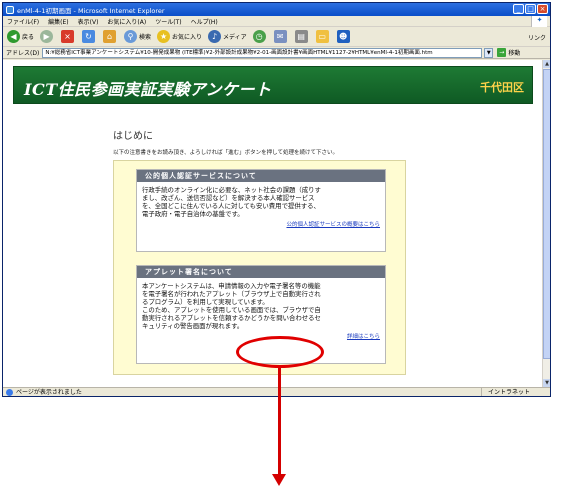 Image resolution: width=563 pixels, height=495 pixels. I want to click on go-button: → 移動, so click(508, 52).